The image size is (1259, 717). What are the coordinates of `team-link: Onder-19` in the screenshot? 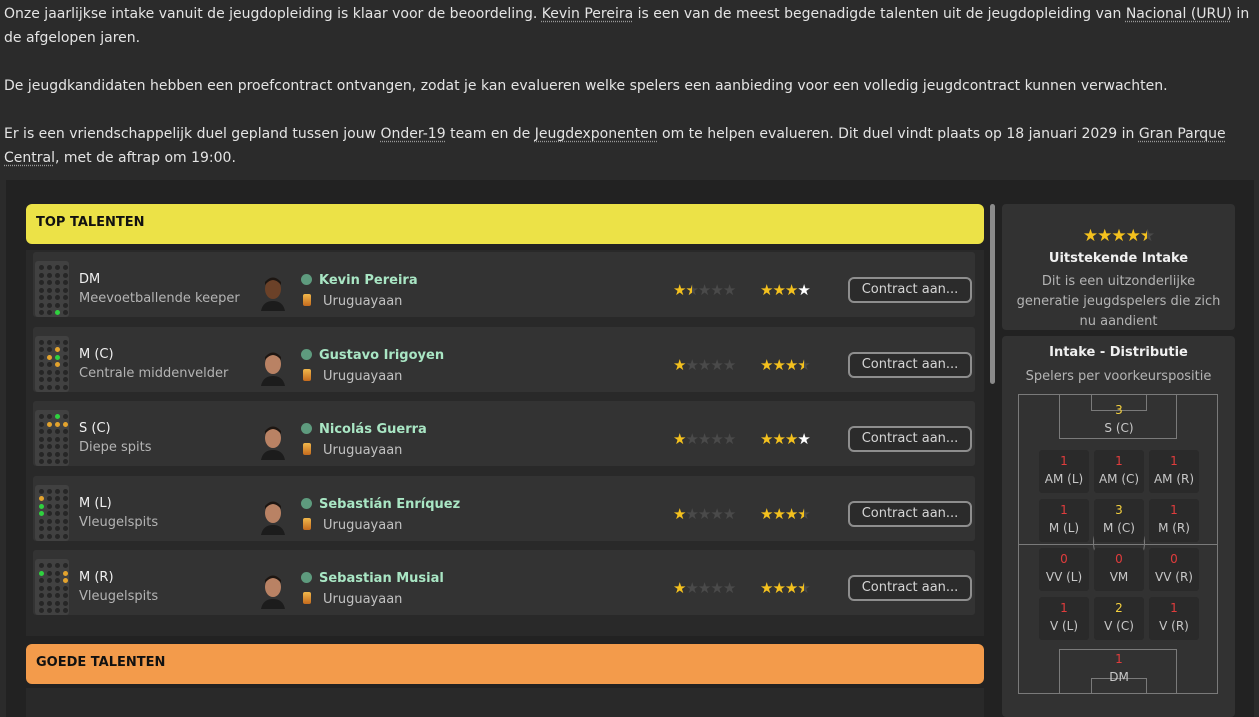 It's located at (413, 134).